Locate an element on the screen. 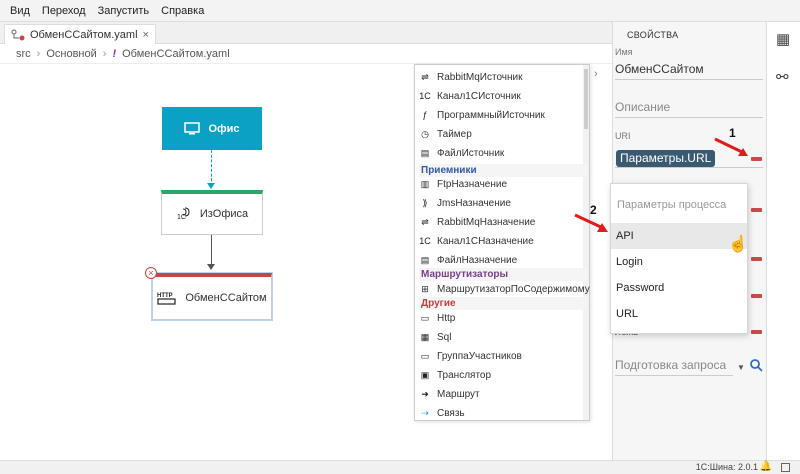 The image size is (800, 474). palette-item: ▣ Транслятор is located at coordinates (455, 375).